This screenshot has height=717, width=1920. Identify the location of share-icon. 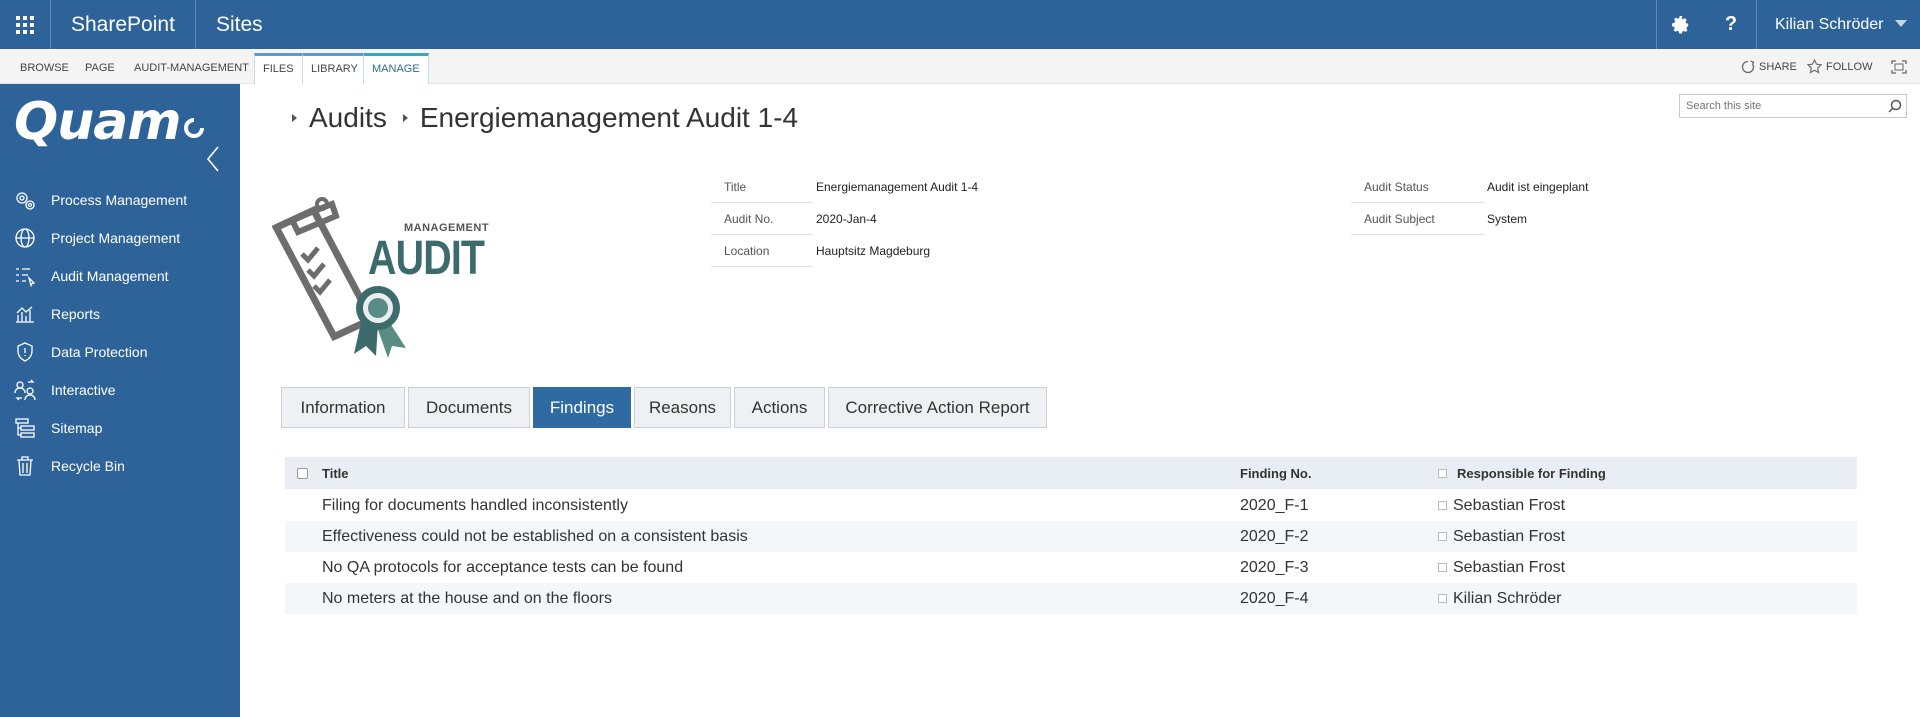
(1748, 66).